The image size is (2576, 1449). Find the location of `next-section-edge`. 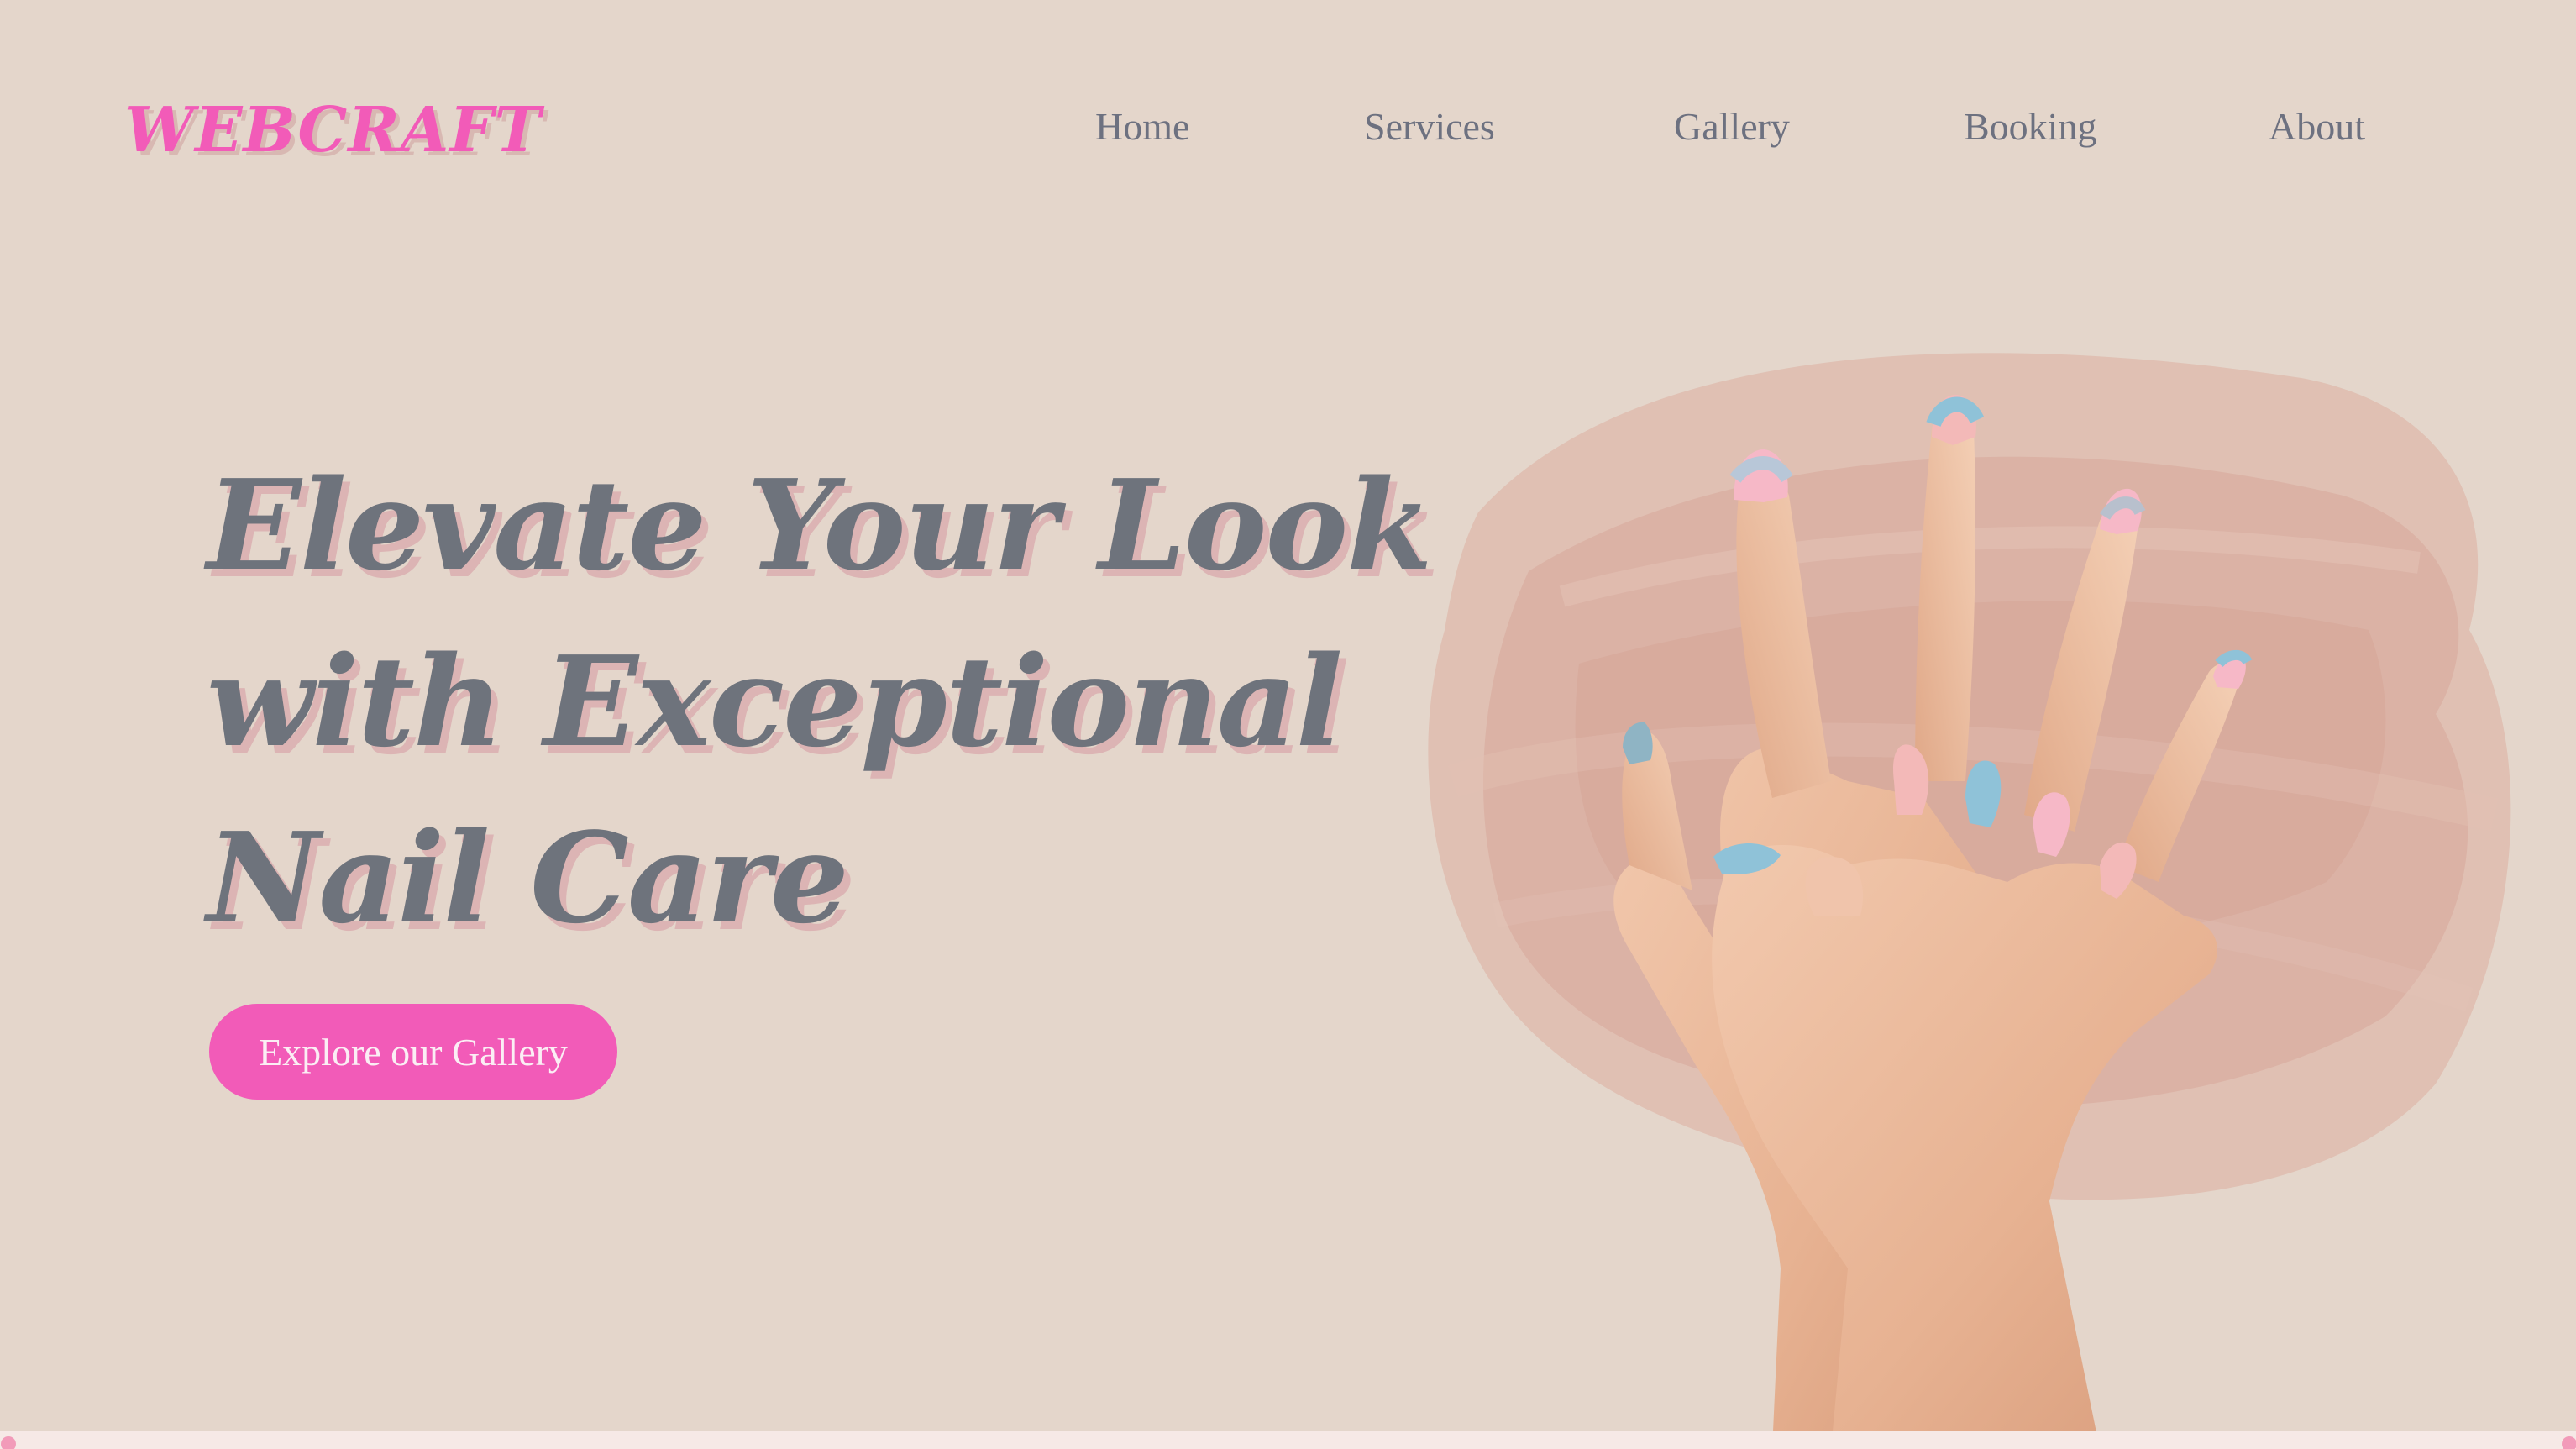

next-section-edge is located at coordinates (1288, 1440).